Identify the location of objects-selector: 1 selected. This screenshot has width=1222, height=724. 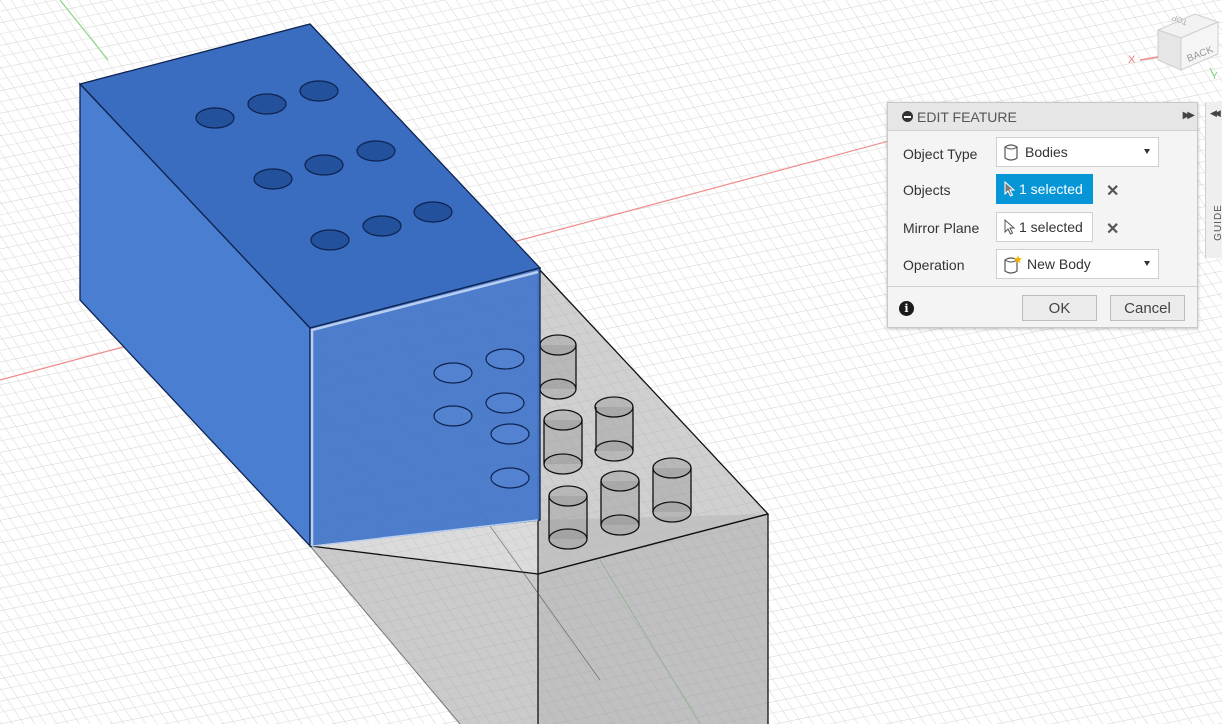
(1044, 189).